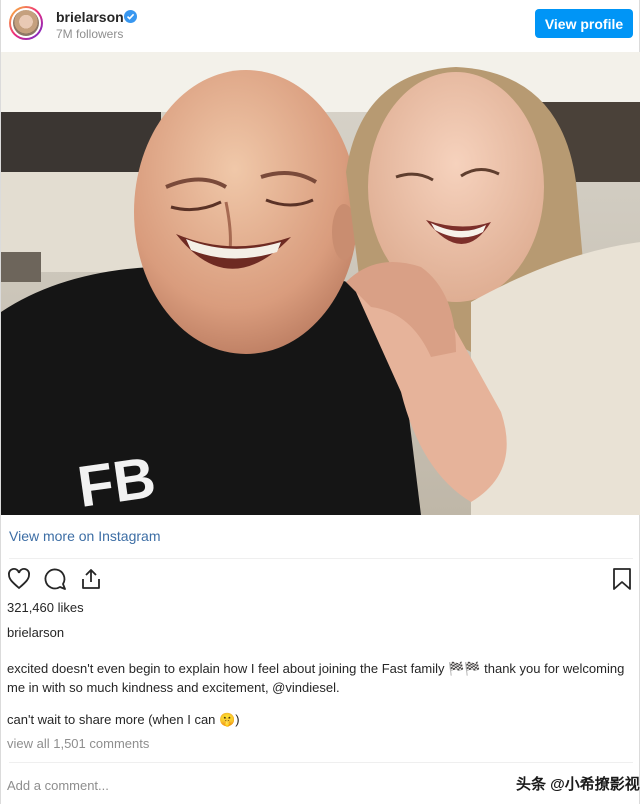  I want to click on verified-badge-icon, so click(130, 16).